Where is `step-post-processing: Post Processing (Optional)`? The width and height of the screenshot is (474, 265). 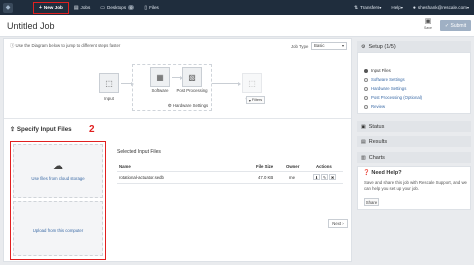
step-post-processing: Post Processing (Optional) is located at coordinates (393, 97).